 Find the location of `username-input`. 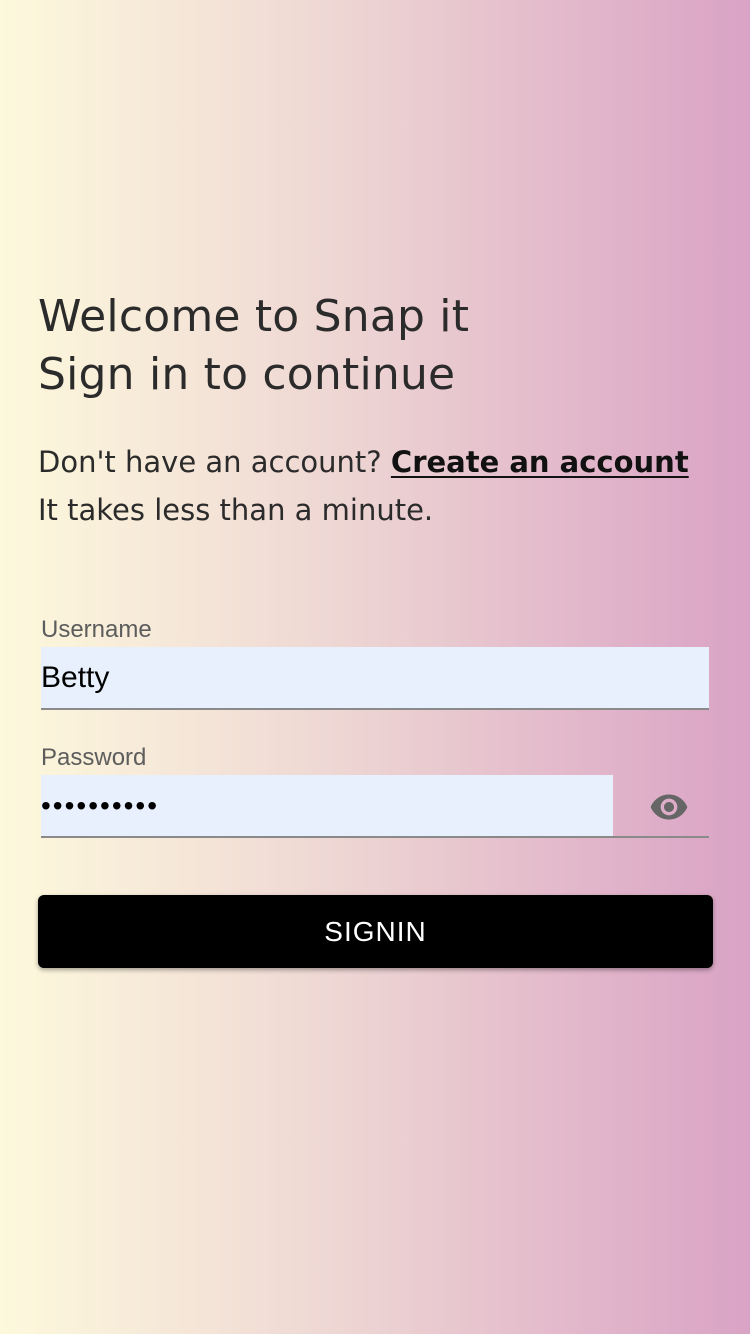

username-input is located at coordinates (375, 677).